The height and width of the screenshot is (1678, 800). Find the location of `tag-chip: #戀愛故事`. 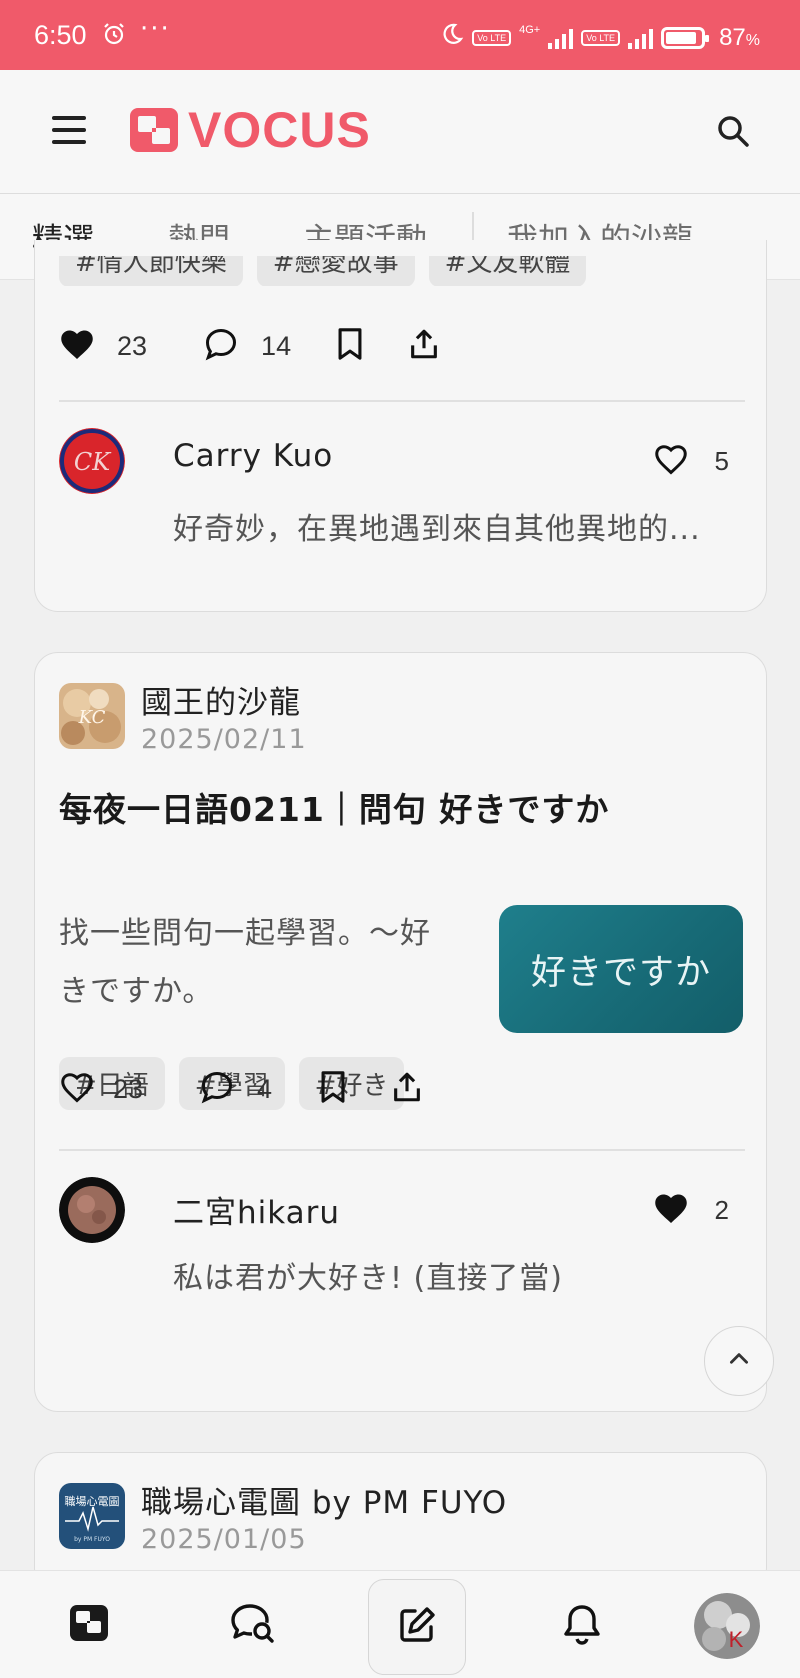

tag-chip: #戀愛故事 is located at coordinates (335, 271).